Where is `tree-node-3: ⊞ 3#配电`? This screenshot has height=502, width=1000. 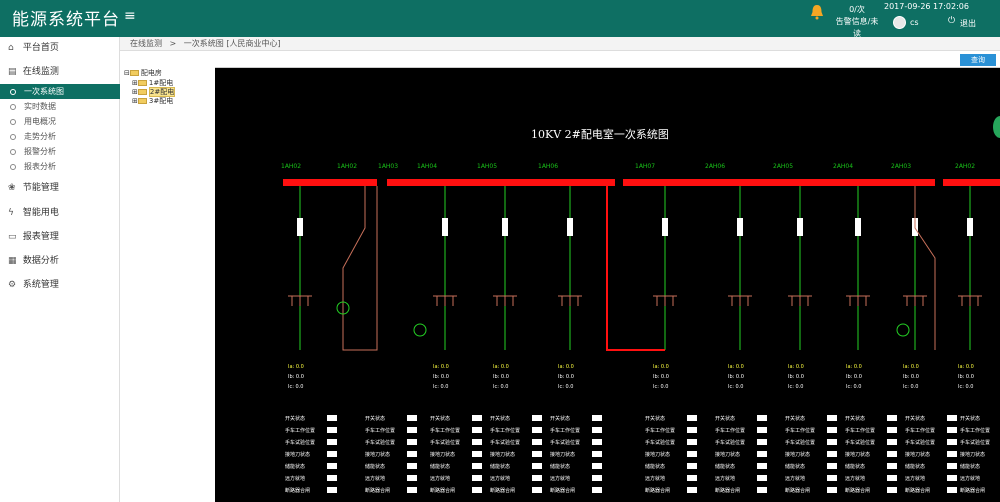 tree-node-3: ⊞ 3#配电 is located at coordinates (152, 101).